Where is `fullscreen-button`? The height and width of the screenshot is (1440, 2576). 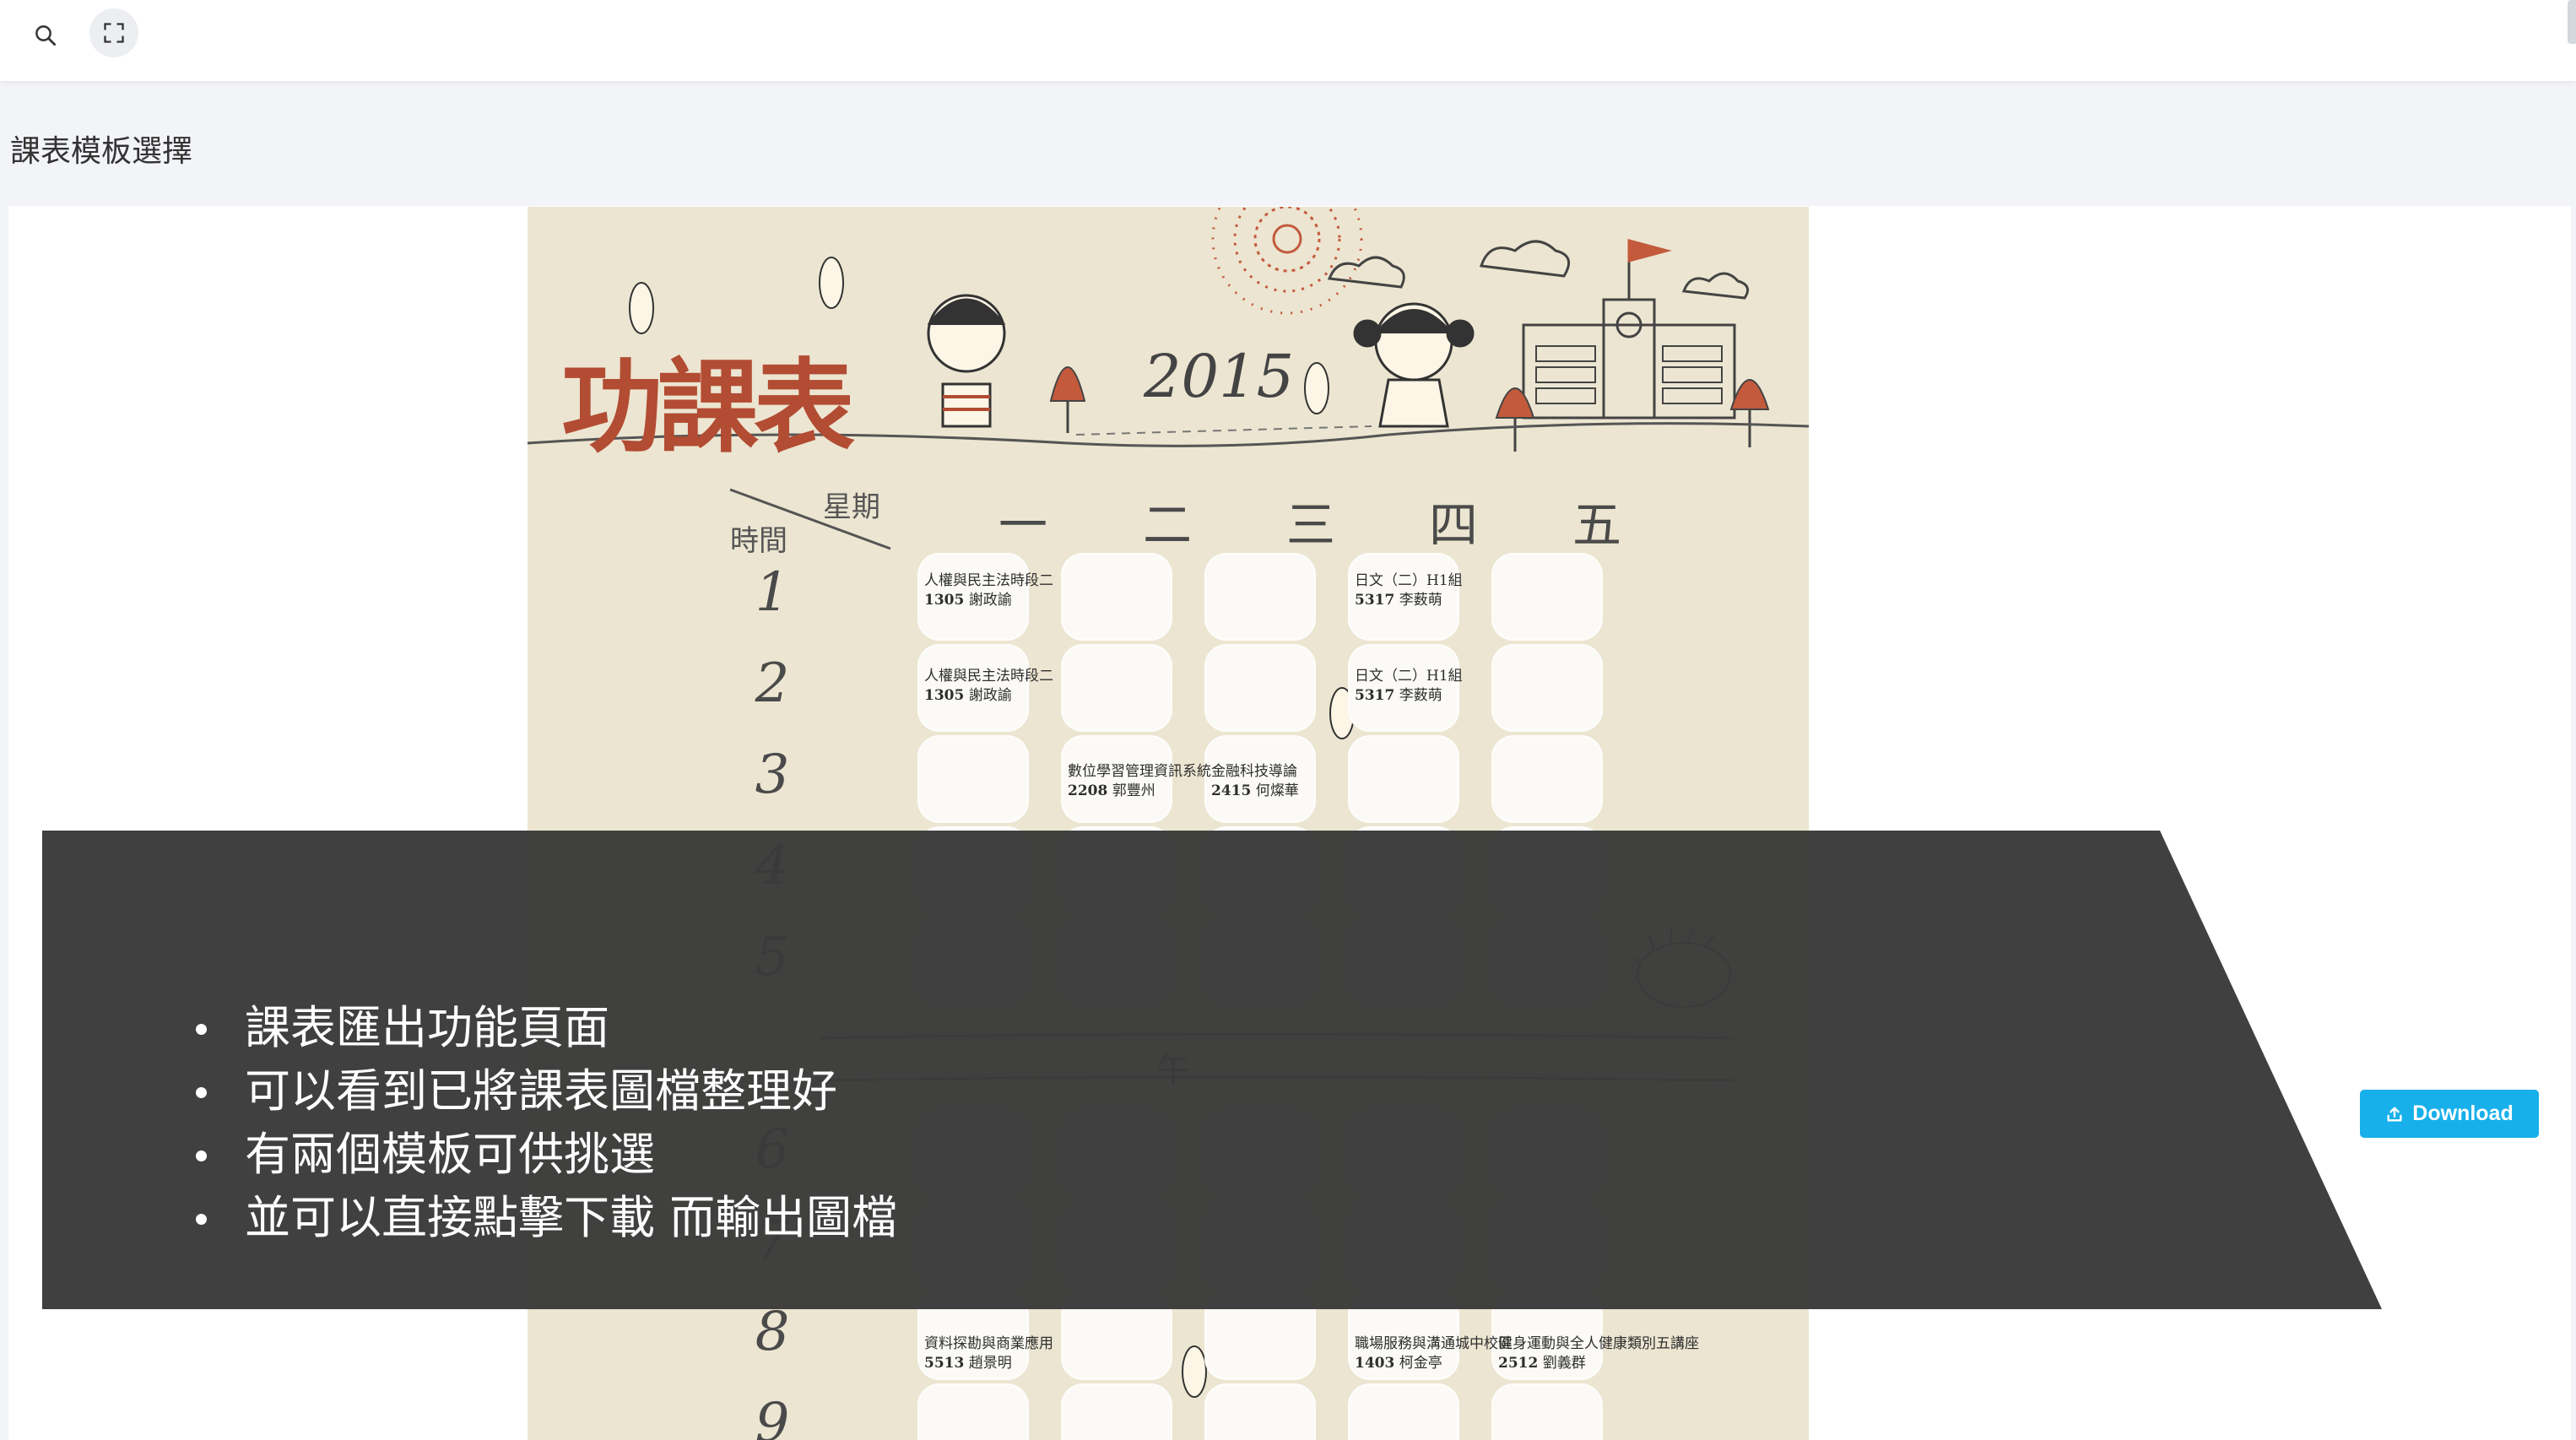 fullscreen-button is located at coordinates (113, 32).